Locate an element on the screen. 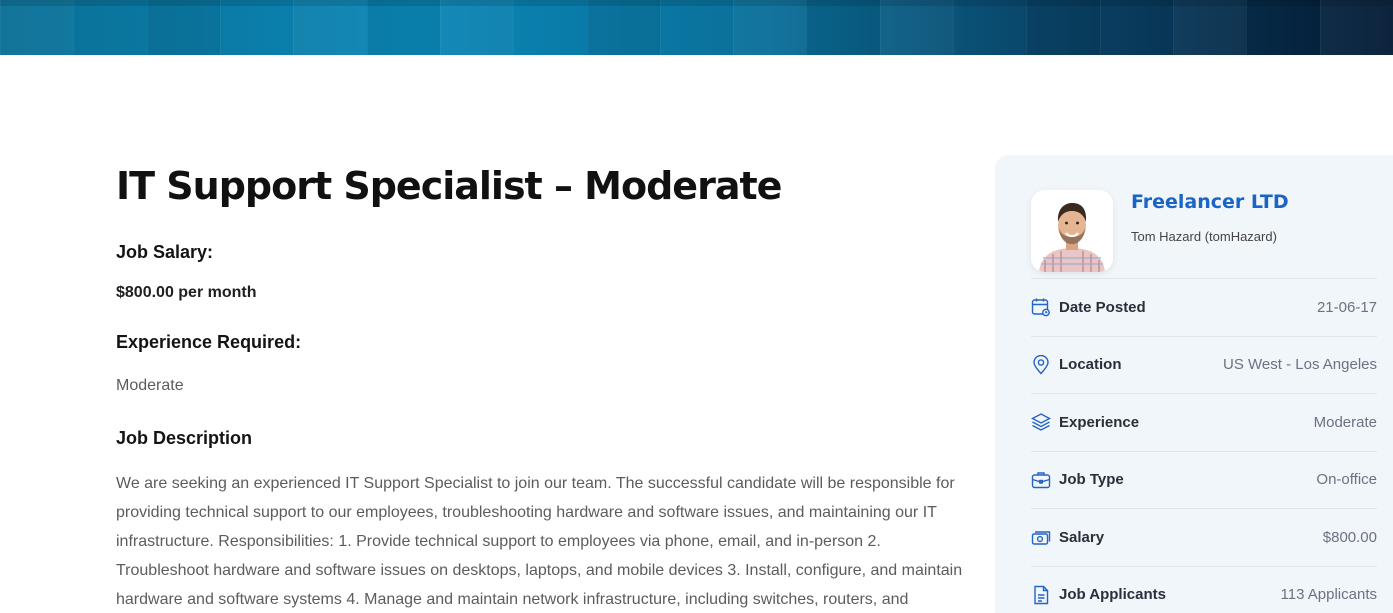  banner-pattern is located at coordinates (696, 27).